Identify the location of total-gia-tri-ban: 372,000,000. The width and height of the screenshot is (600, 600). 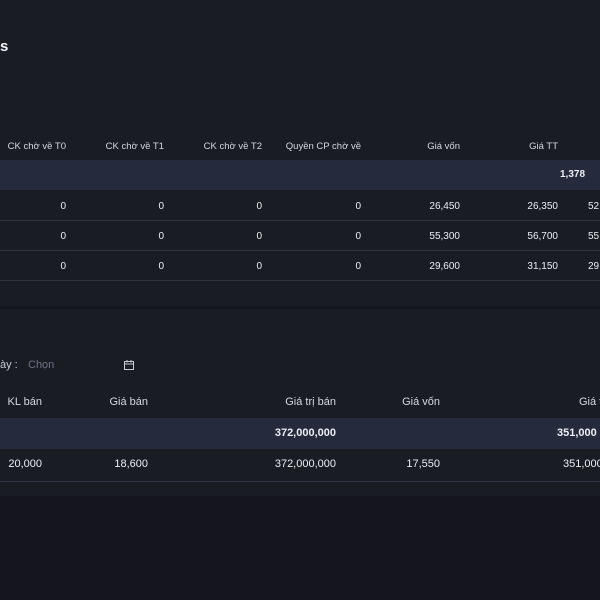
(305, 433).